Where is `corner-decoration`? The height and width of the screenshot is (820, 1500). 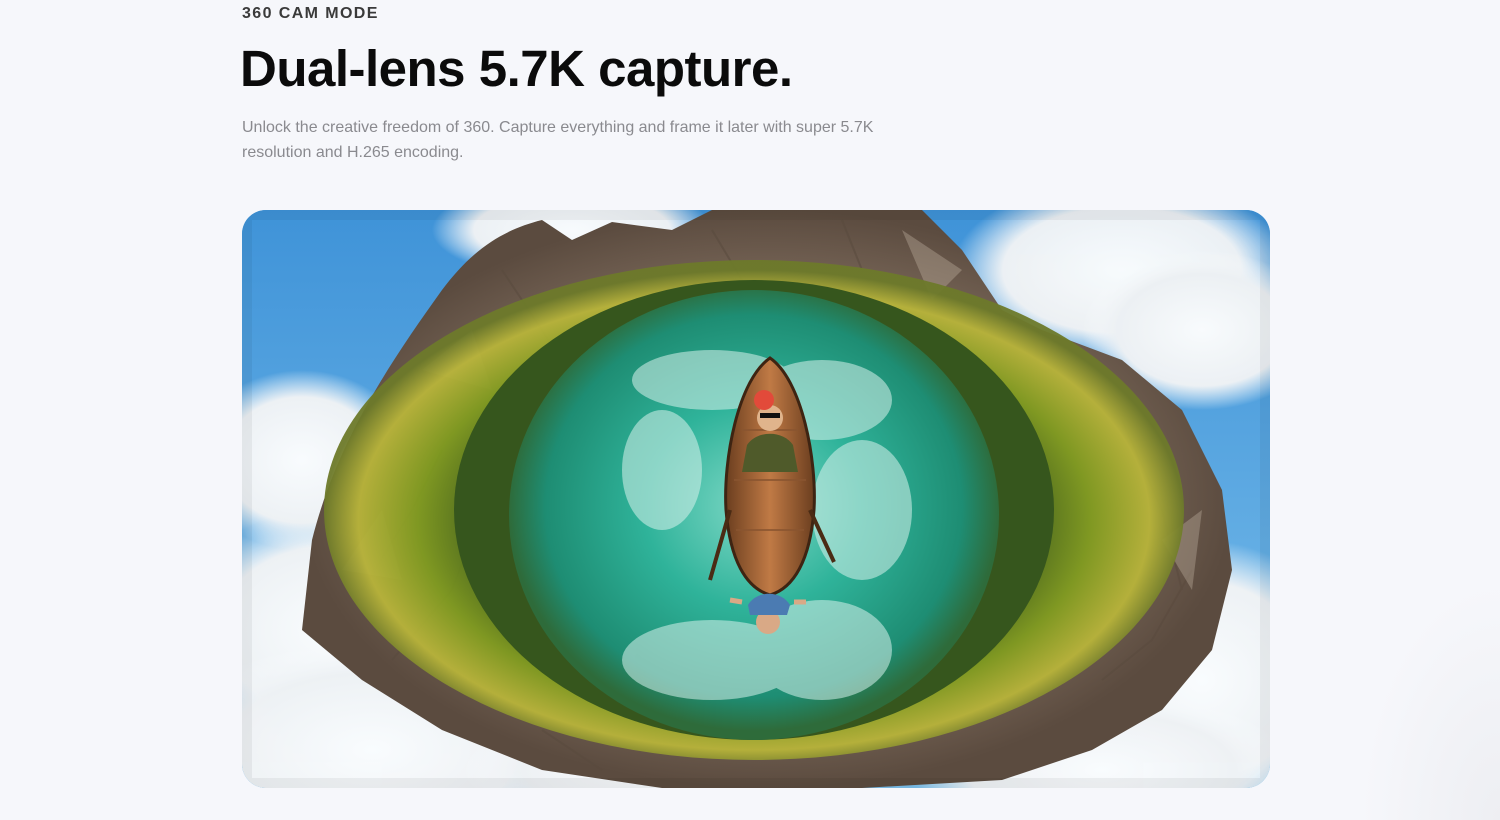
corner-decoration is located at coordinates (1430, 700).